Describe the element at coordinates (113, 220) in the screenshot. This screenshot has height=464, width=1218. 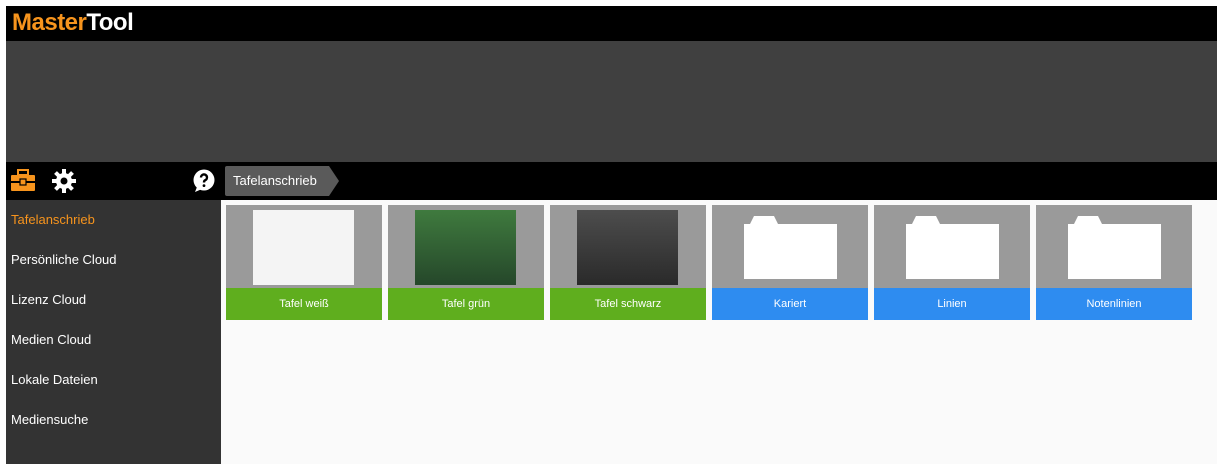
I see `sidebar-item-tafelanschrieb: Tafelanschrieb` at that location.